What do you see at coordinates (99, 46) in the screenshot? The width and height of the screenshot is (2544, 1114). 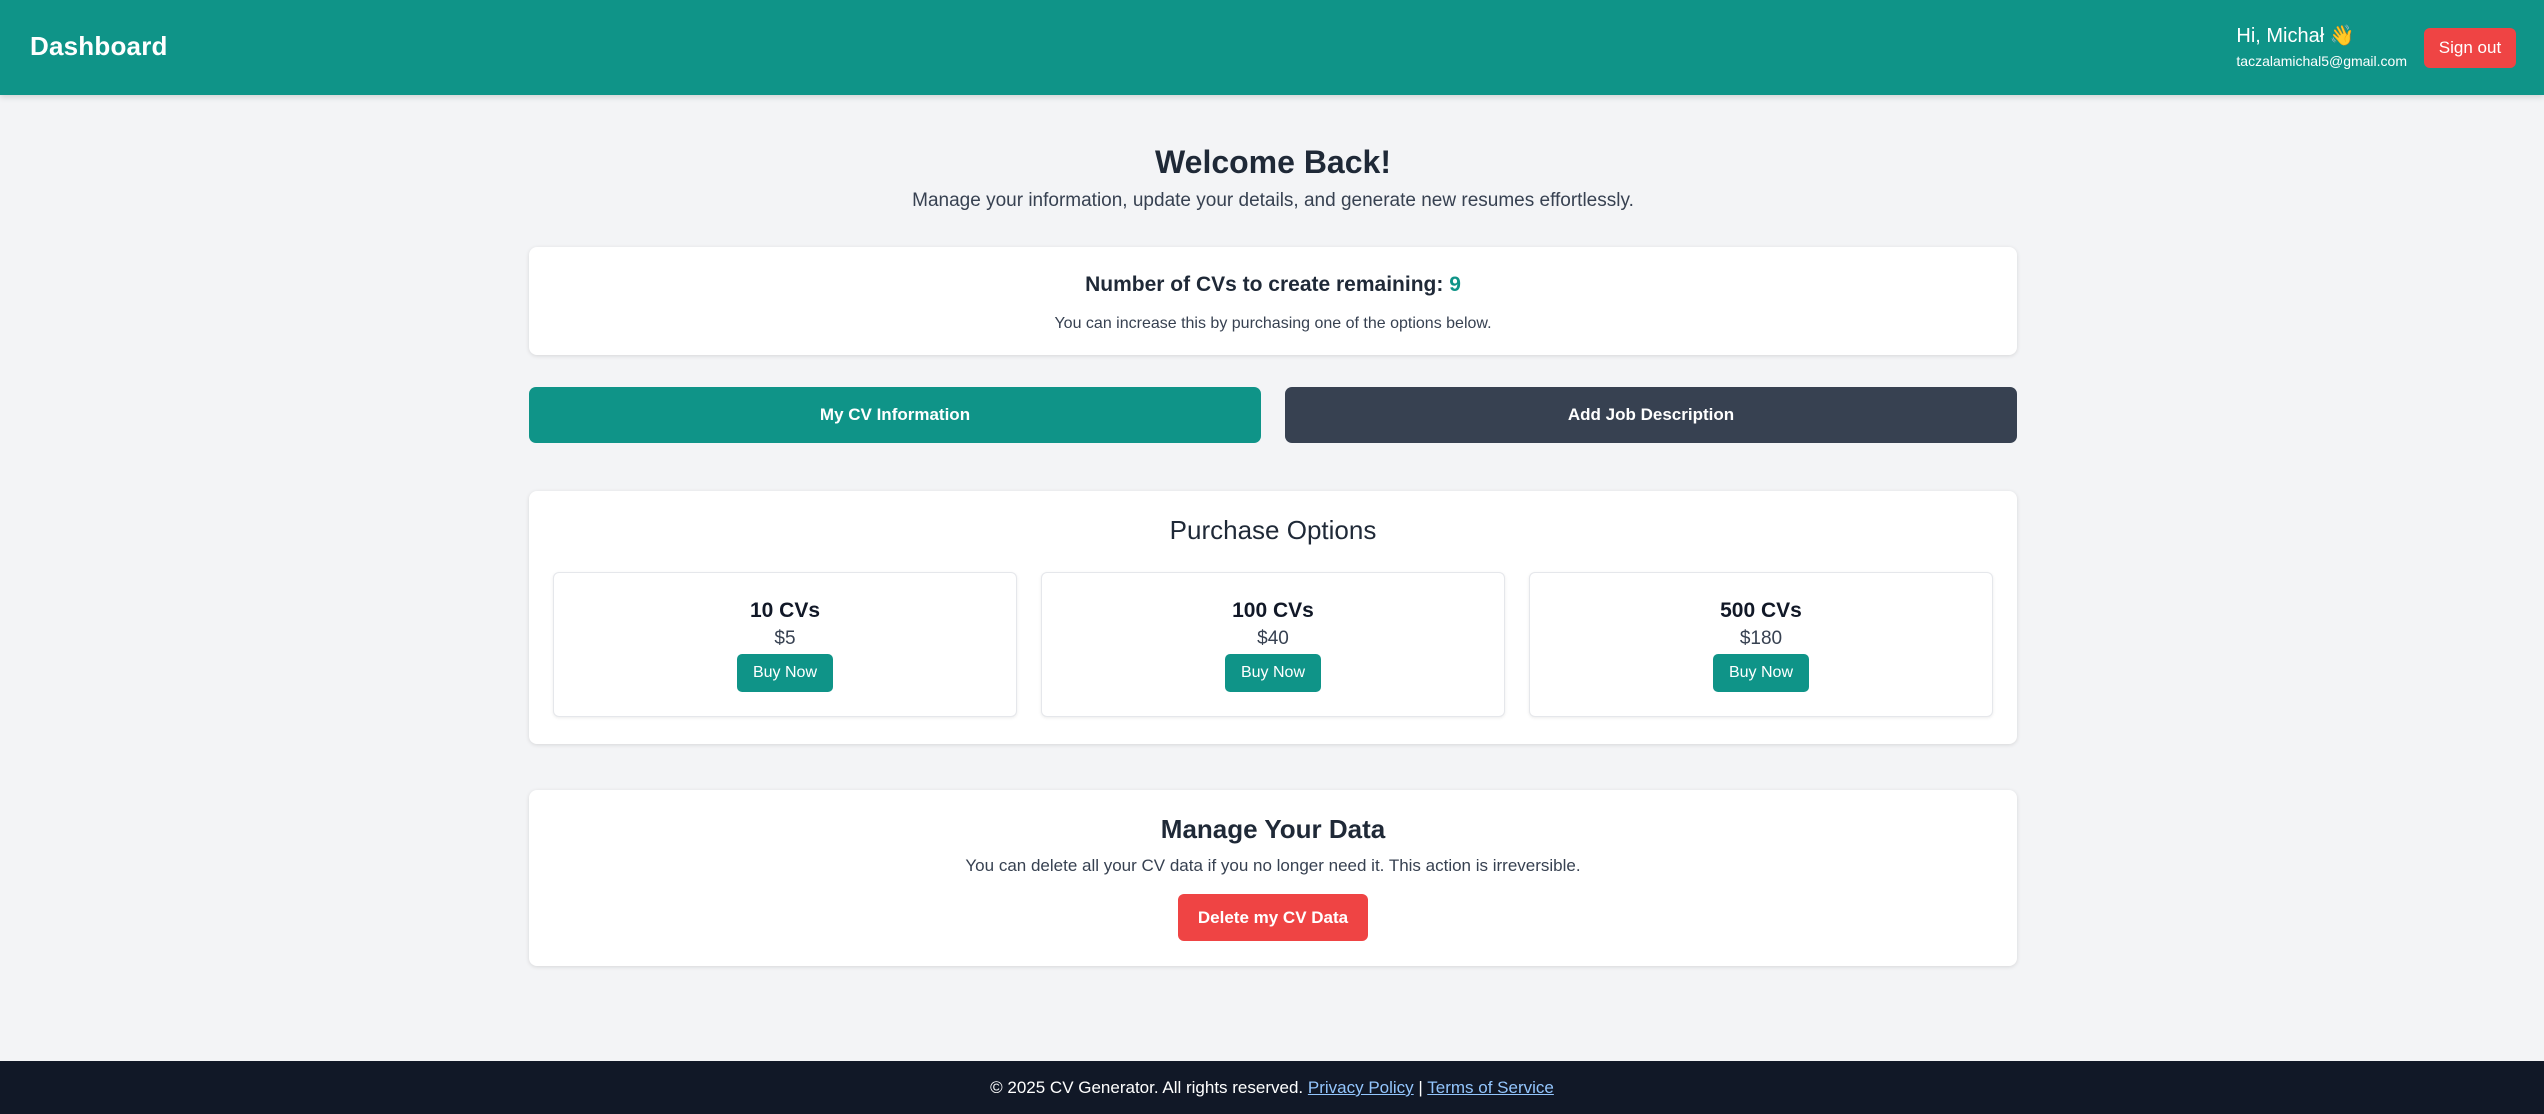 I see `brand-title: Dashboard` at bounding box center [99, 46].